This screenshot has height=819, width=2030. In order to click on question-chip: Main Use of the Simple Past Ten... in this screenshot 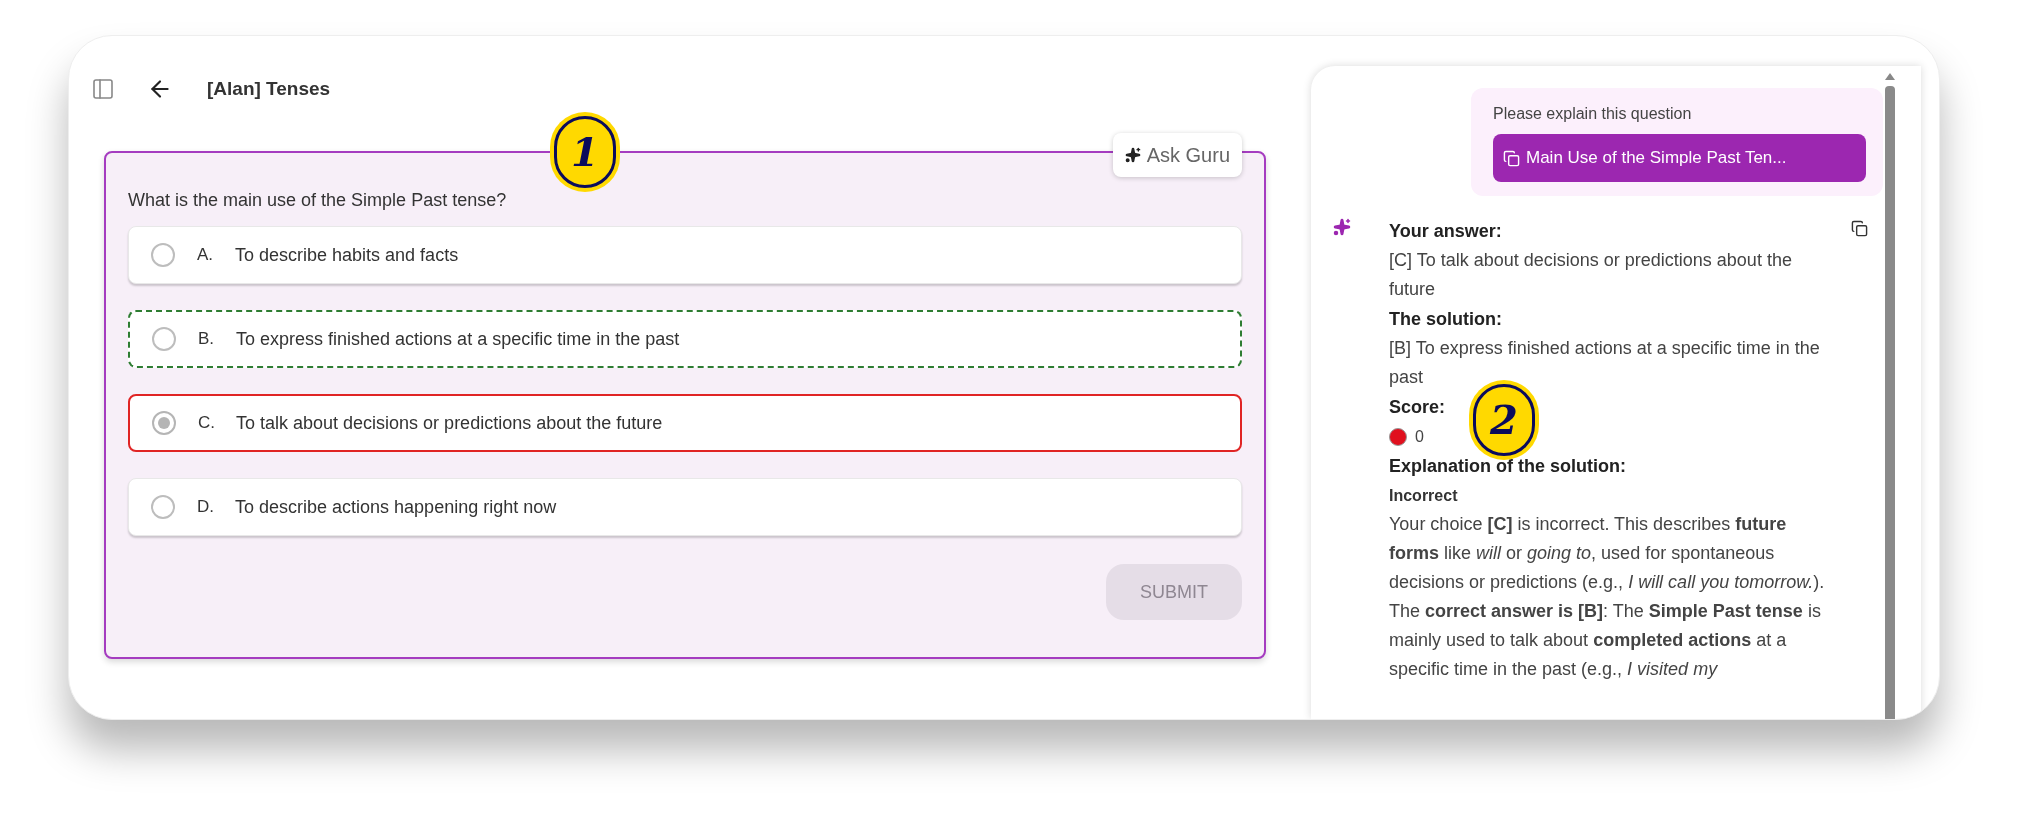, I will do `click(1679, 158)`.